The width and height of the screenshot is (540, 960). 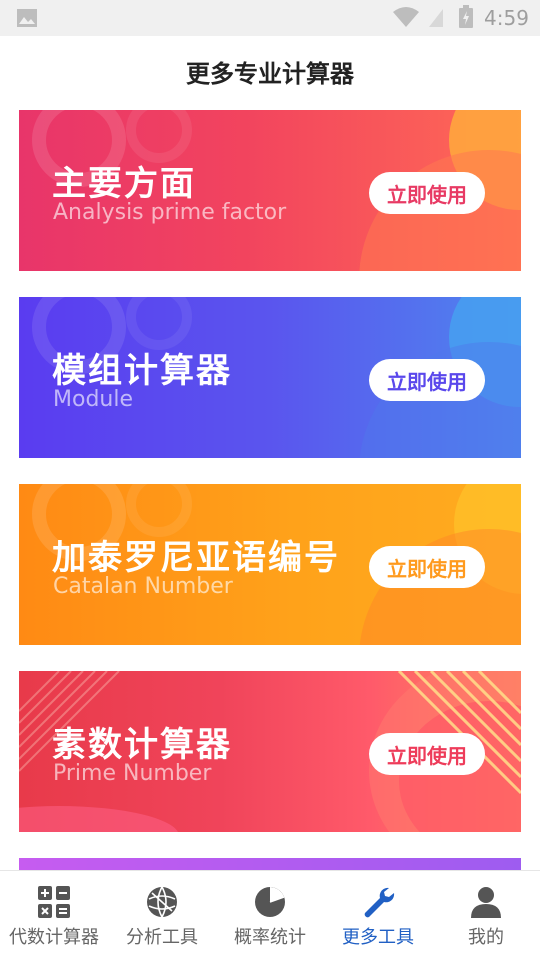 I want to click on page-header: 更多专业计算器, so click(x=270, y=71).